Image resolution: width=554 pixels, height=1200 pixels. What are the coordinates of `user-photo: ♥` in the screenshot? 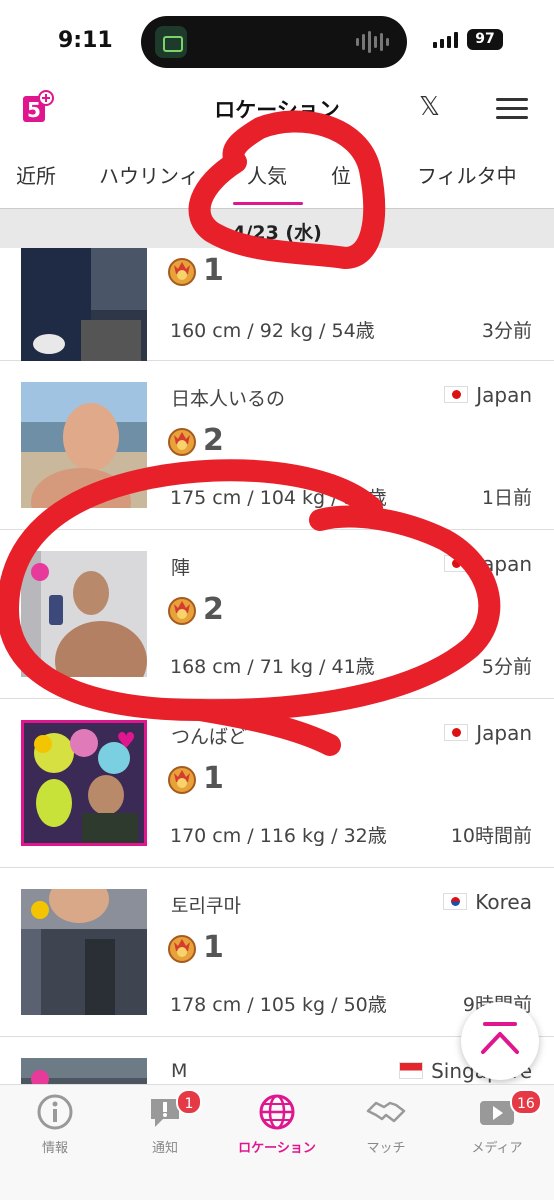 It's located at (84, 783).